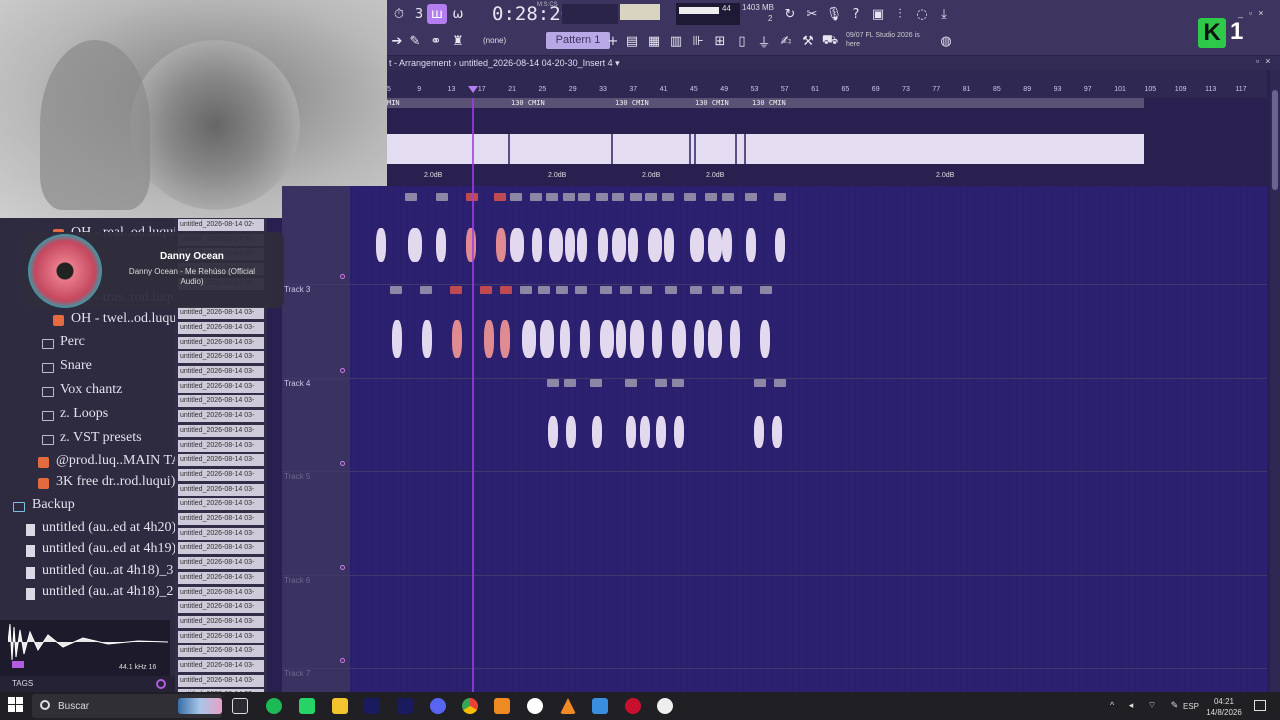  Describe the element at coordinates (18, 664) in the screenshot. I see `play-preview-icon` at that location.